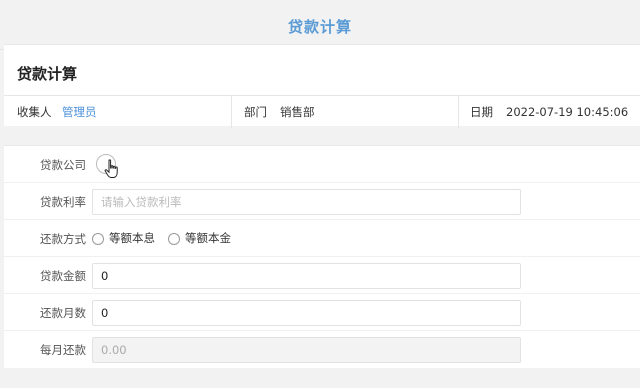 This screenshot has height=388, width=640. I want to click on months-input, so click(306, 313).